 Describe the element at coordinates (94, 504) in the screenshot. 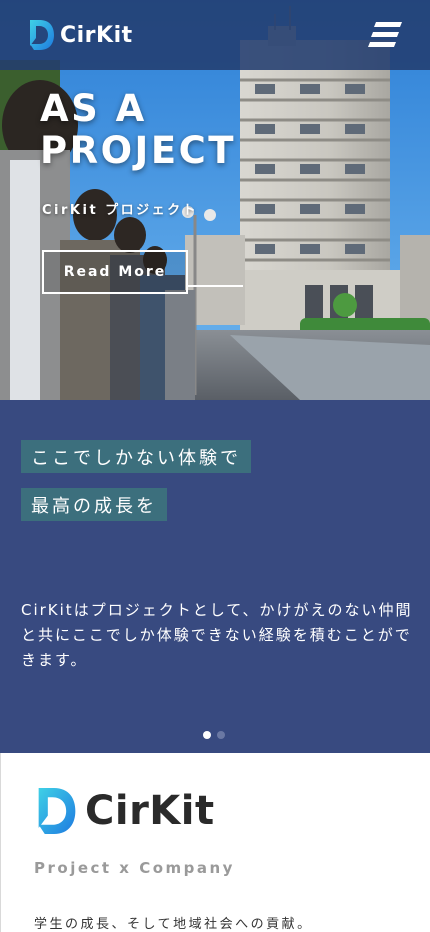

I see `headline-tag-2: 最高の成長を` at that location.